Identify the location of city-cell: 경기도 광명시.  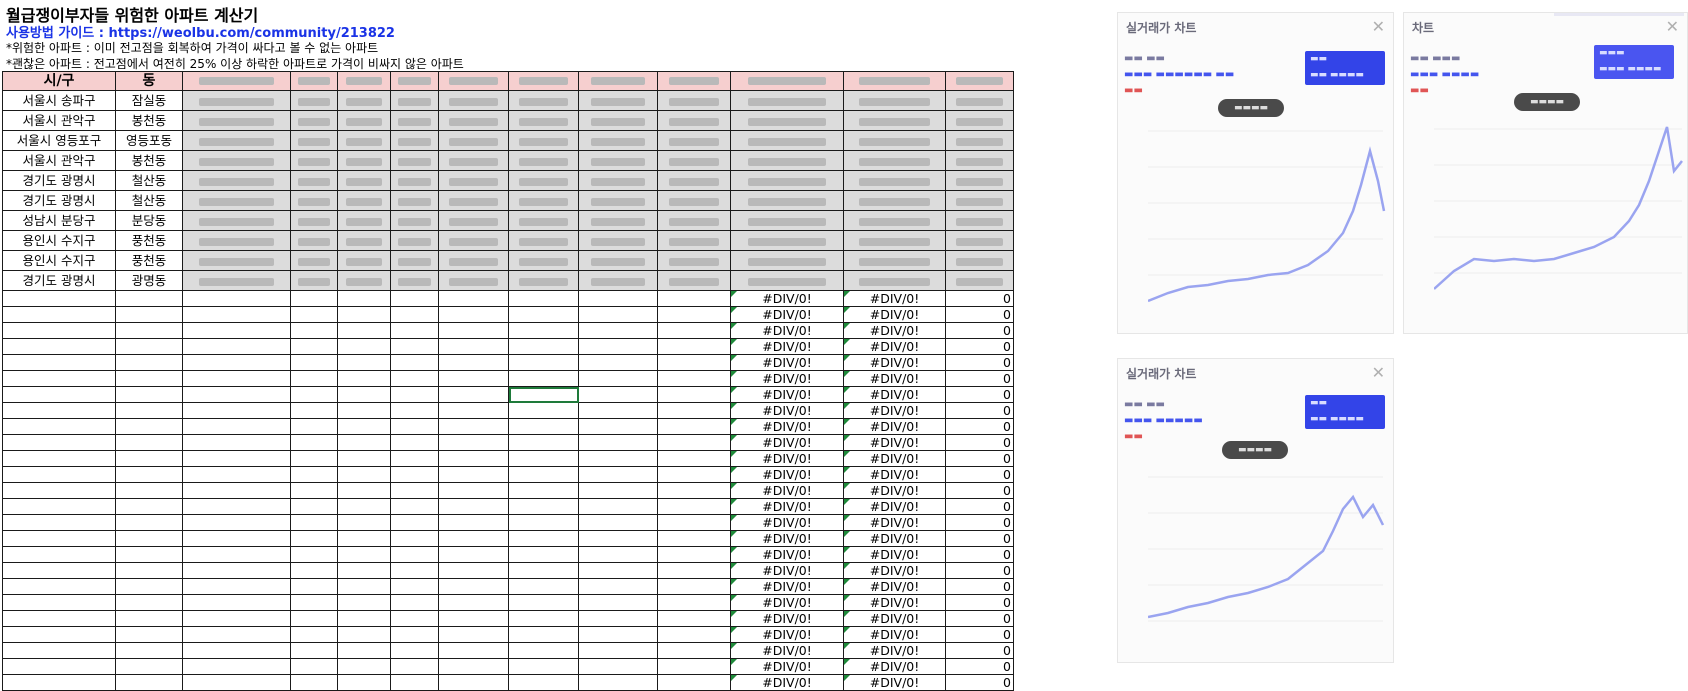
(59, 280).